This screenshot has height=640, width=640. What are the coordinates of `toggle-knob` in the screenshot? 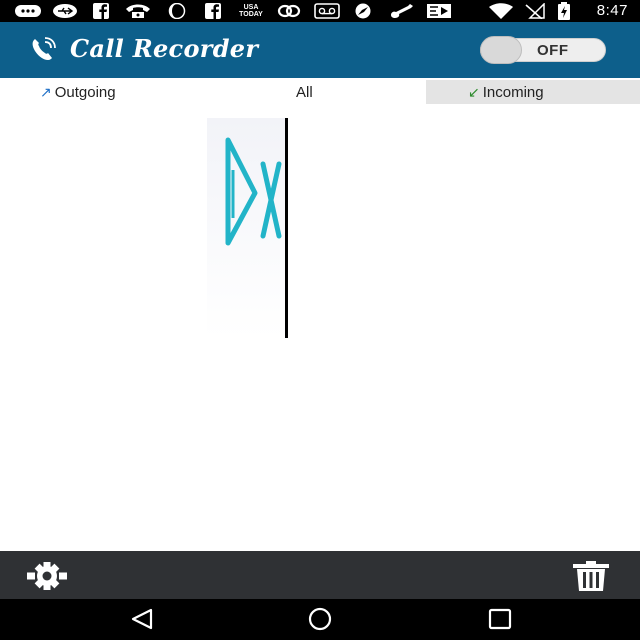 It's located at (501, 50).